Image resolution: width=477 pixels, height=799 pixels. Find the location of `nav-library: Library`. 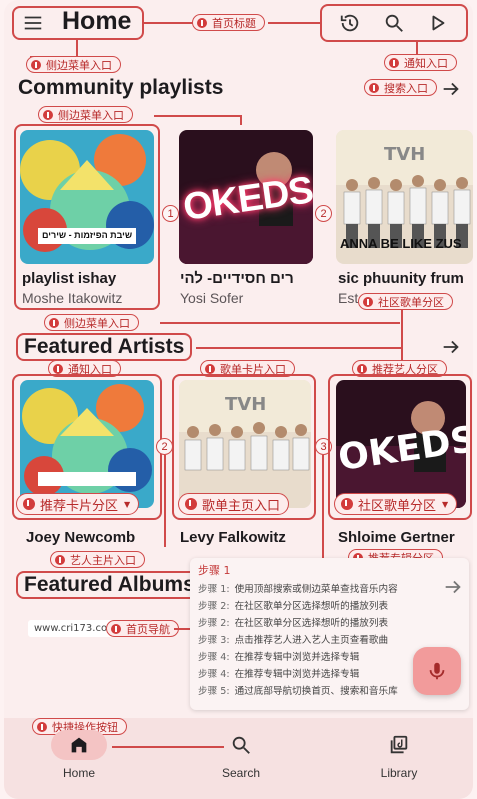

nav-library: Library is located at coordinates (399, 755).